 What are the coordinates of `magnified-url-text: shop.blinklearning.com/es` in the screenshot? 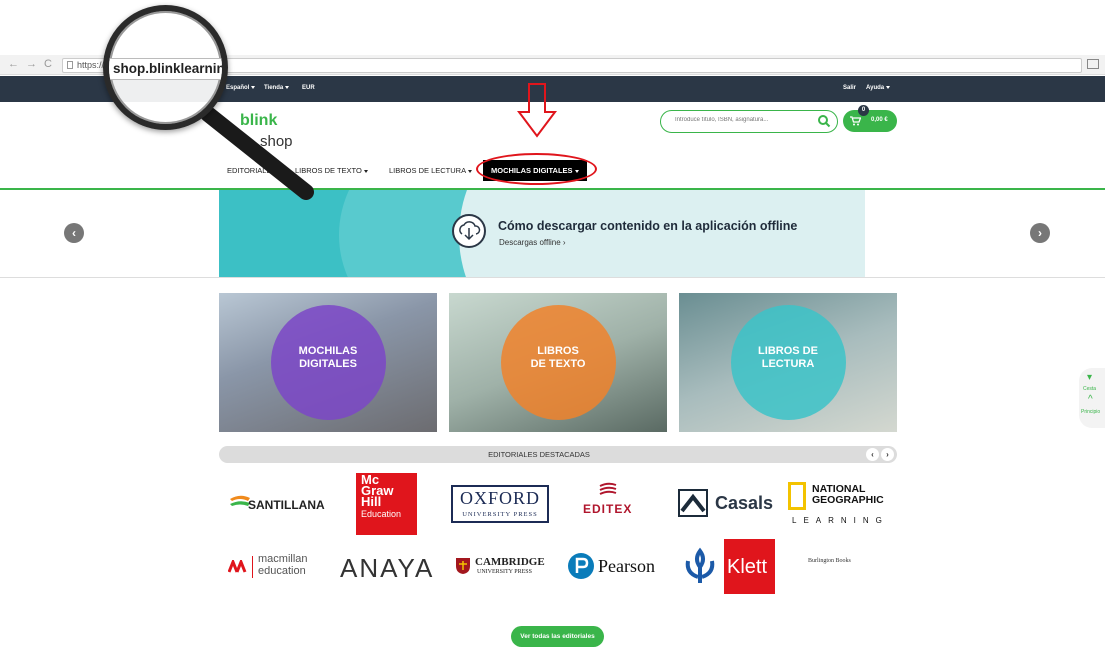 It's located at (169, 68).